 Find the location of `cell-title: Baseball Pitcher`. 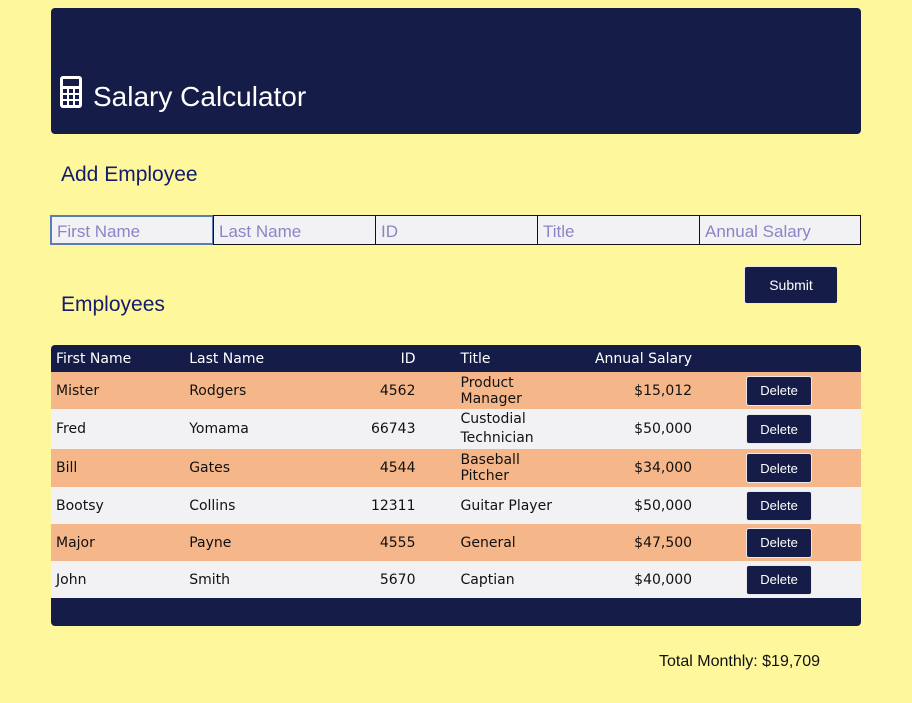

cell-title: Baseball Pitcher is located at coordinates (490, 468).